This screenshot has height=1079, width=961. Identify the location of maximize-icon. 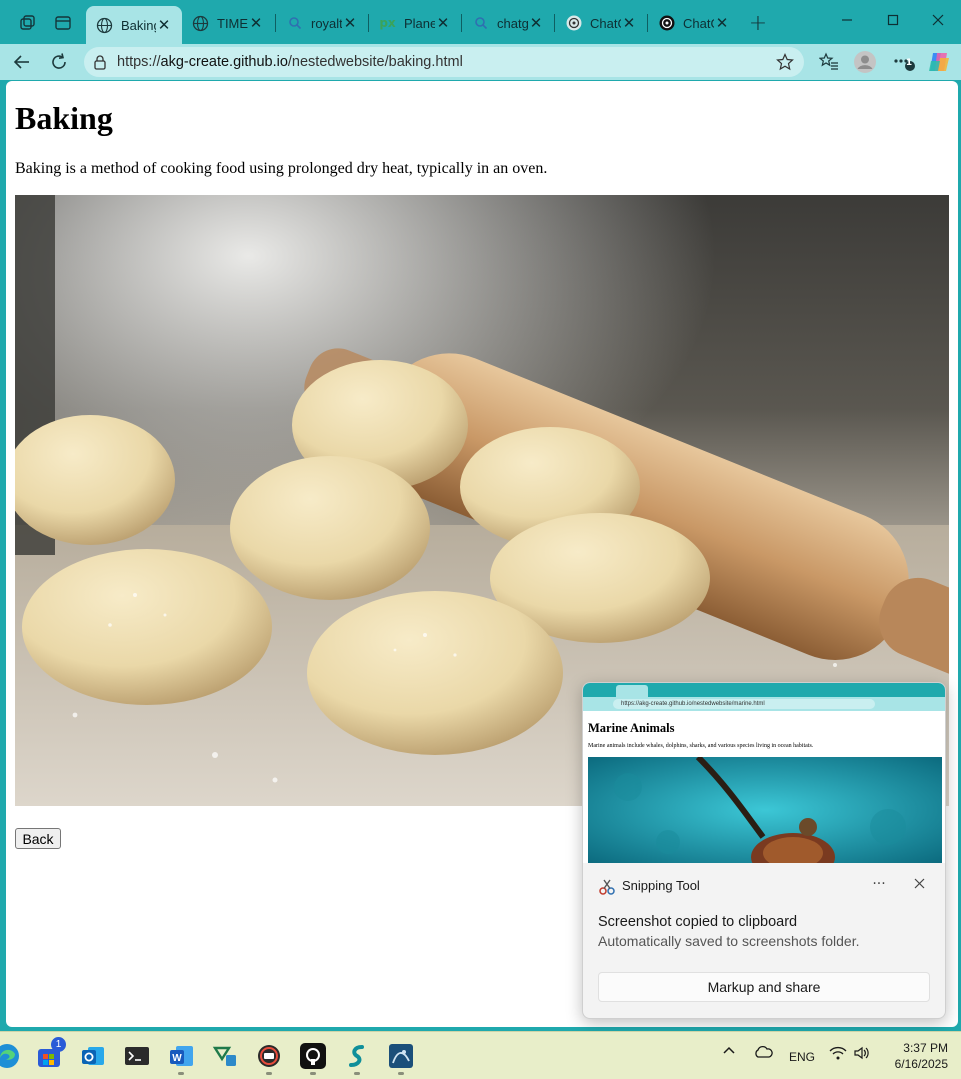
(893, 20).